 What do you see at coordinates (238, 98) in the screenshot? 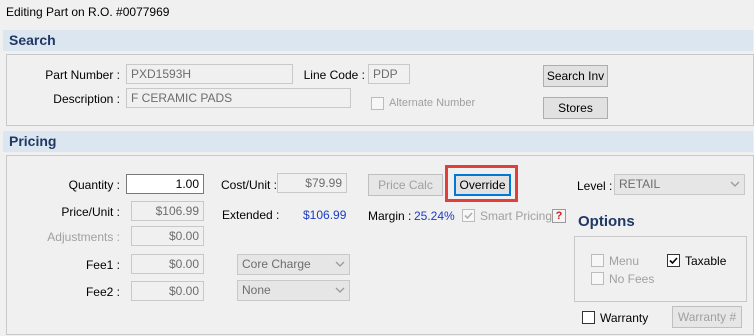
I see `description-field: F CERAMIC PADS` at bounding box center [238, 98].